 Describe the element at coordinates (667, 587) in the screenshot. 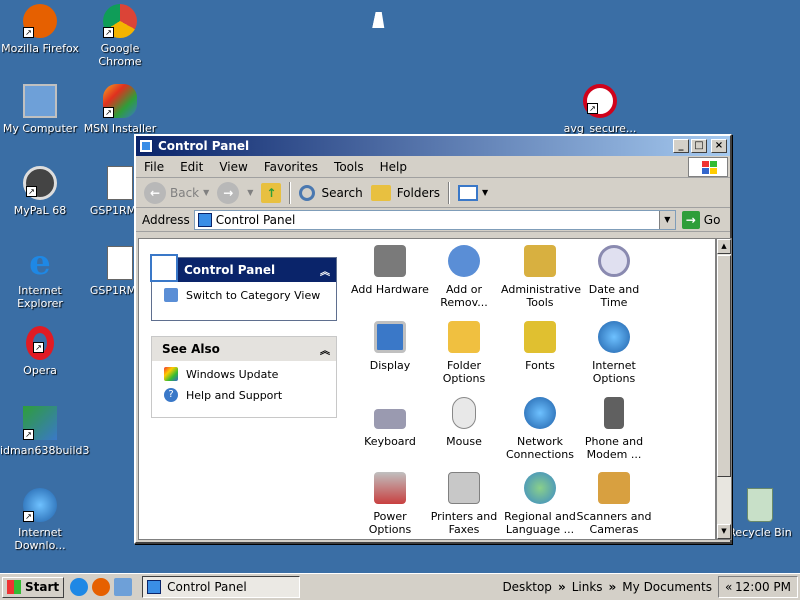

I see `my-documents-toolbar: My Documents` at that location.